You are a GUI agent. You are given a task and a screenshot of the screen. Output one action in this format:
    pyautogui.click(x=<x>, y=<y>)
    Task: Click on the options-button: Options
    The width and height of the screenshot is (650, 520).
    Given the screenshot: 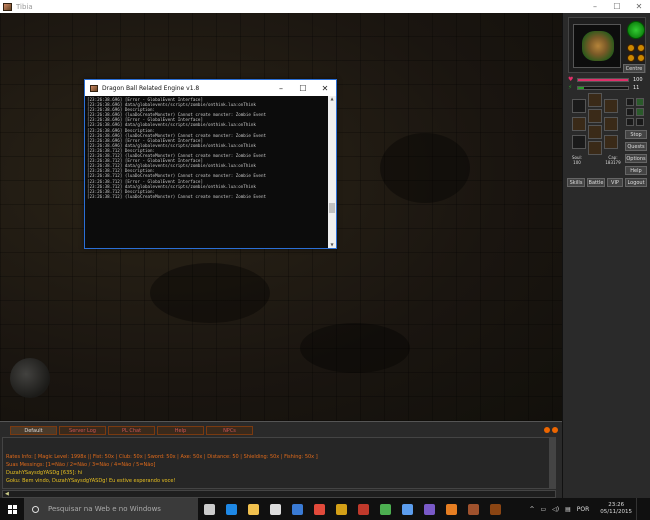 What is the action you would take?
    pyautogui.click(x=636, y=158)
    